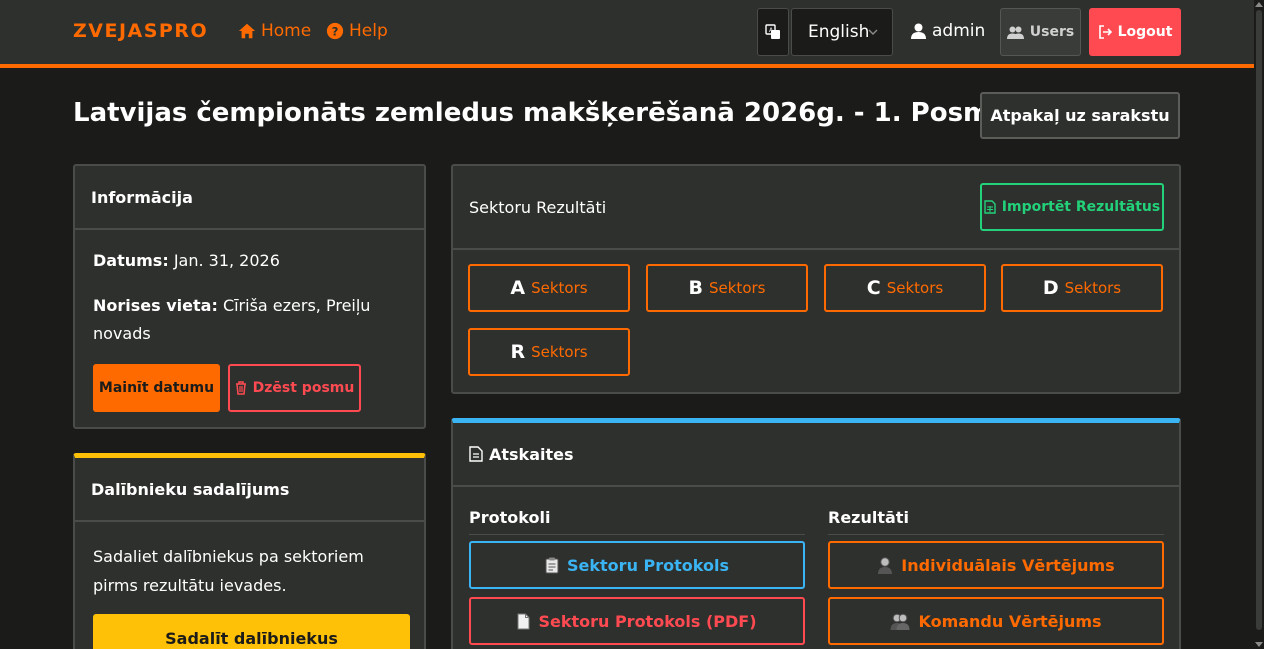 This screenshot has width=1264, height=649. Describe the element at coordinates (959, 31) in the screenshot. I see `username: admin` at that location.